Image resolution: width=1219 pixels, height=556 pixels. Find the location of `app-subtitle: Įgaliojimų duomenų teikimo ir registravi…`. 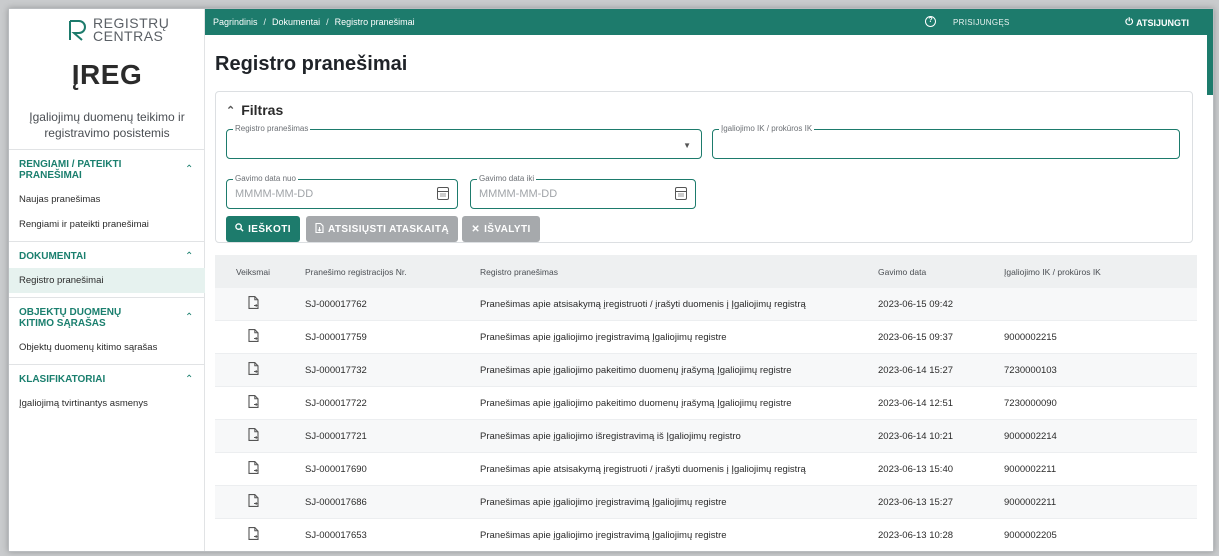

app-subtitle: Įgaliojimų duomenų teikimo ir registravi… is located at coordinates (107, 125).